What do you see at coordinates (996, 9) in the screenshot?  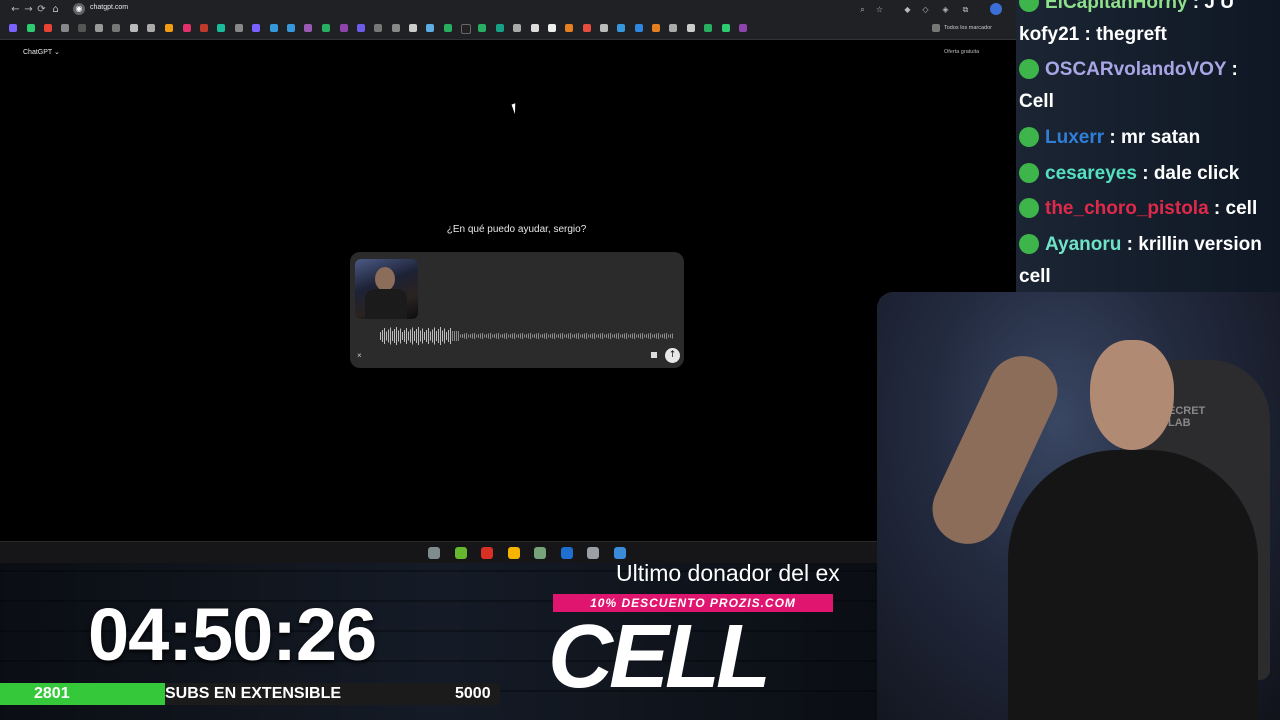 I see `profile-avatar` at bounding box center [996, 9].